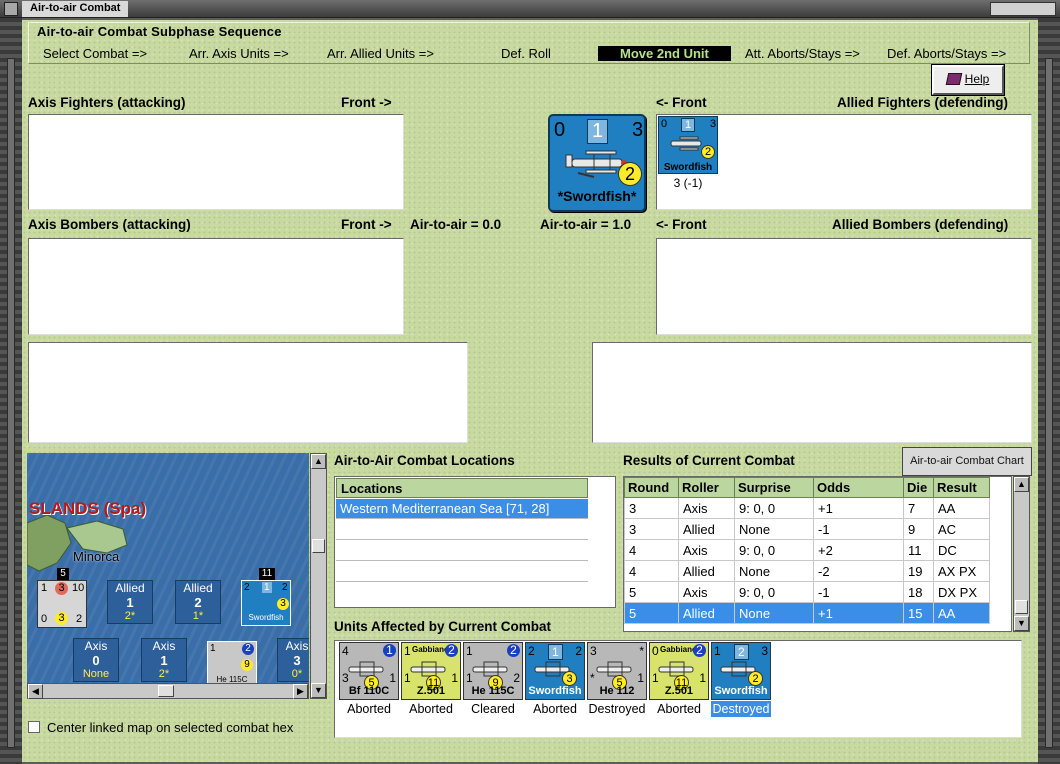 This screenshot has width=1060, height=764. Describe the element at coordinates (918, 487) in the screenshot. I see `col-die: Die` at that location.